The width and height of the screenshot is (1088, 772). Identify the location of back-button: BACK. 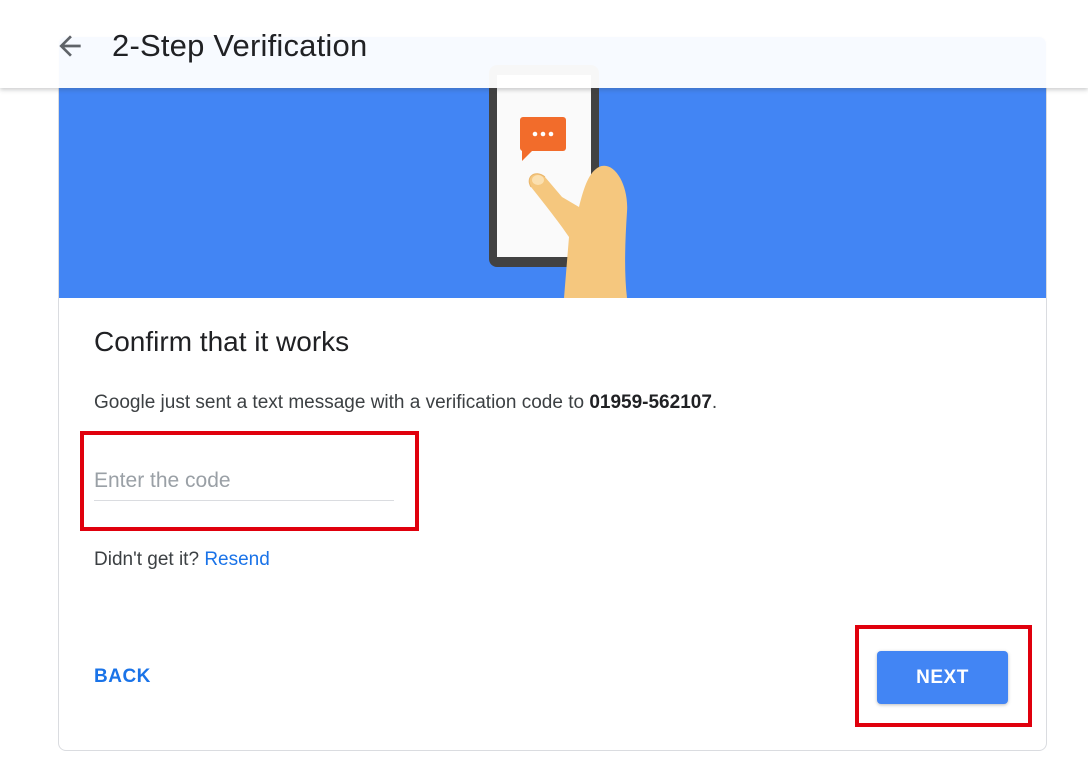
(122, 677).